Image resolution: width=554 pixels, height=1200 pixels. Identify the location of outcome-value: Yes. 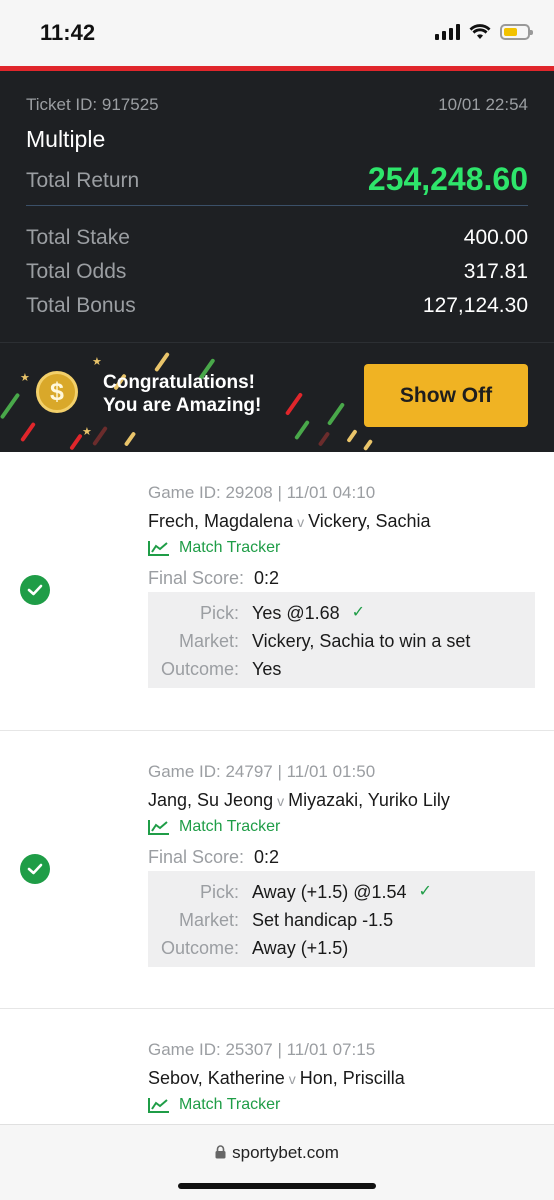
(267, 669).